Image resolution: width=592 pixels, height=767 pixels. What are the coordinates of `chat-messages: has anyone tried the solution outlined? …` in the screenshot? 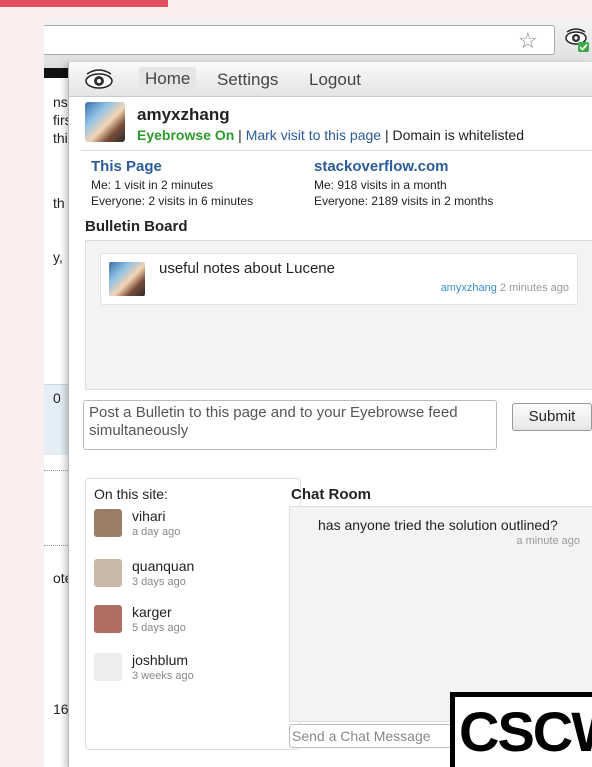 It's located at (440, 614).